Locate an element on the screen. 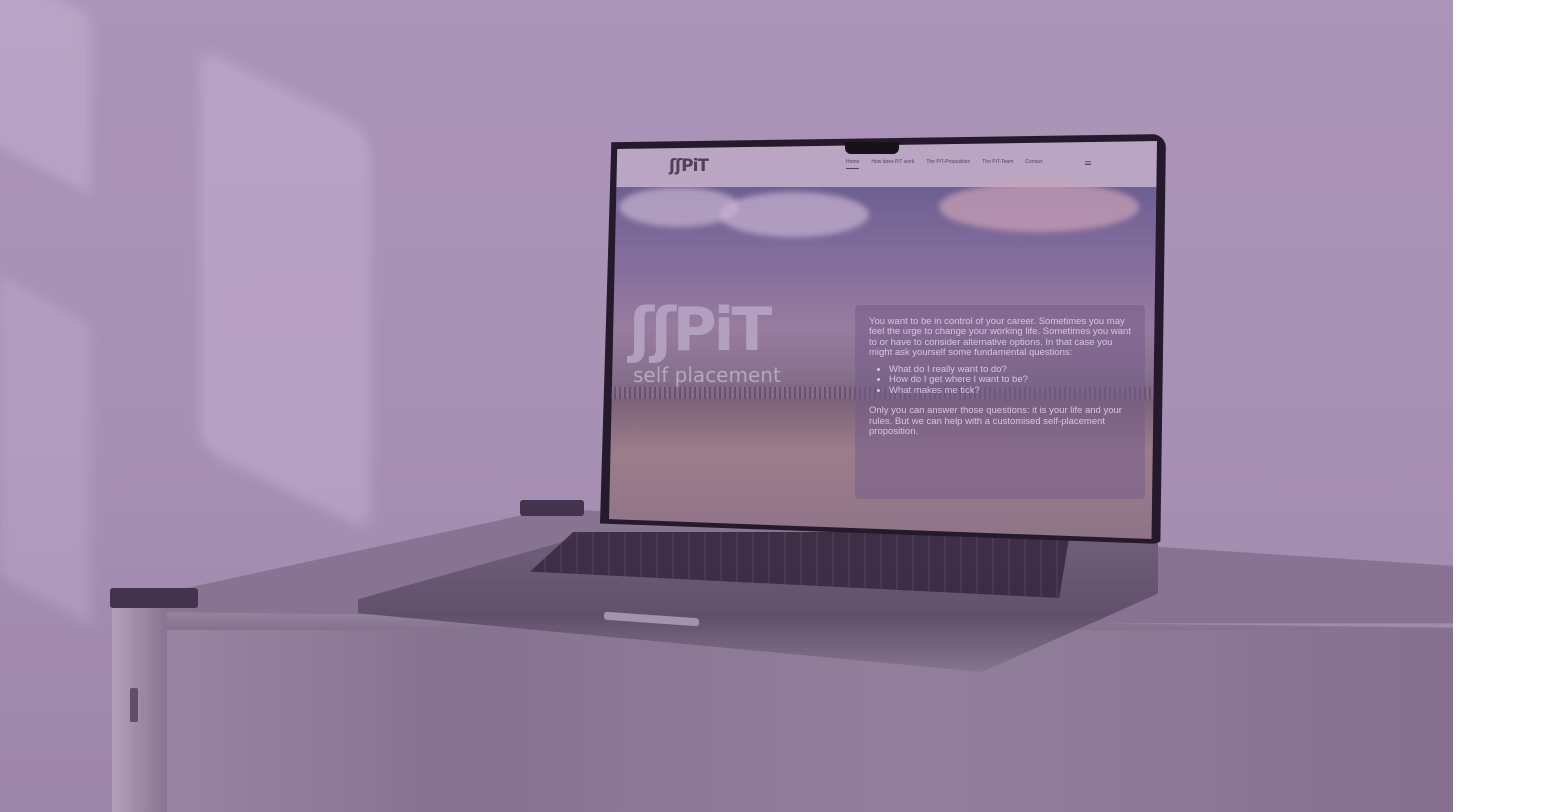  camera-notch is located at coordinates (872, 148).